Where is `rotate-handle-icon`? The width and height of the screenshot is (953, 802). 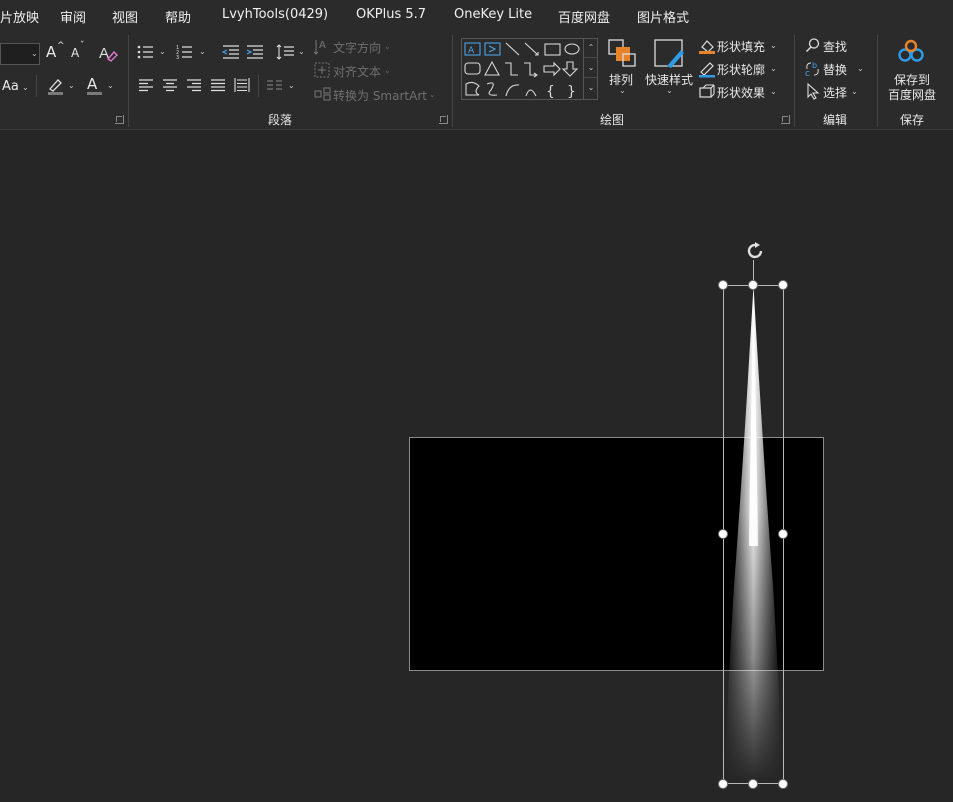
rotate-handle-icon is located at coordinates (755, 251).